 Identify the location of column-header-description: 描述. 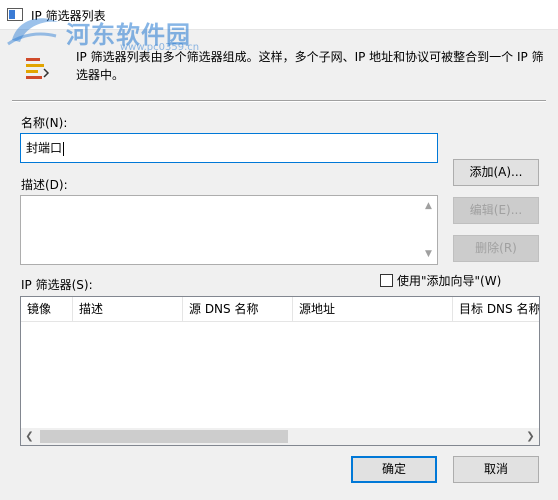
(128, 309).